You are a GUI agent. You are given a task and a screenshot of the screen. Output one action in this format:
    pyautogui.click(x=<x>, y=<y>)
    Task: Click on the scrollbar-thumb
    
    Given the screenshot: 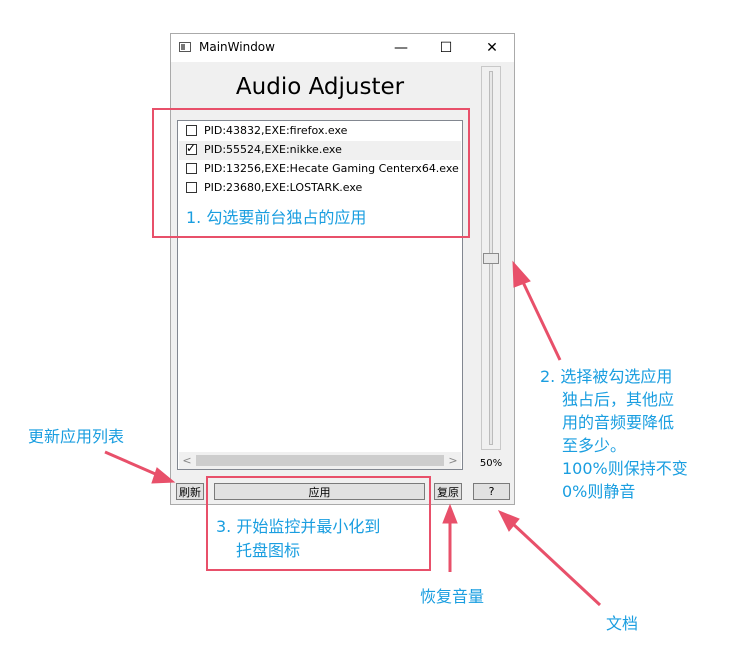 What is the action you would take?
    pyautogui.click(x=320, y=460)
    